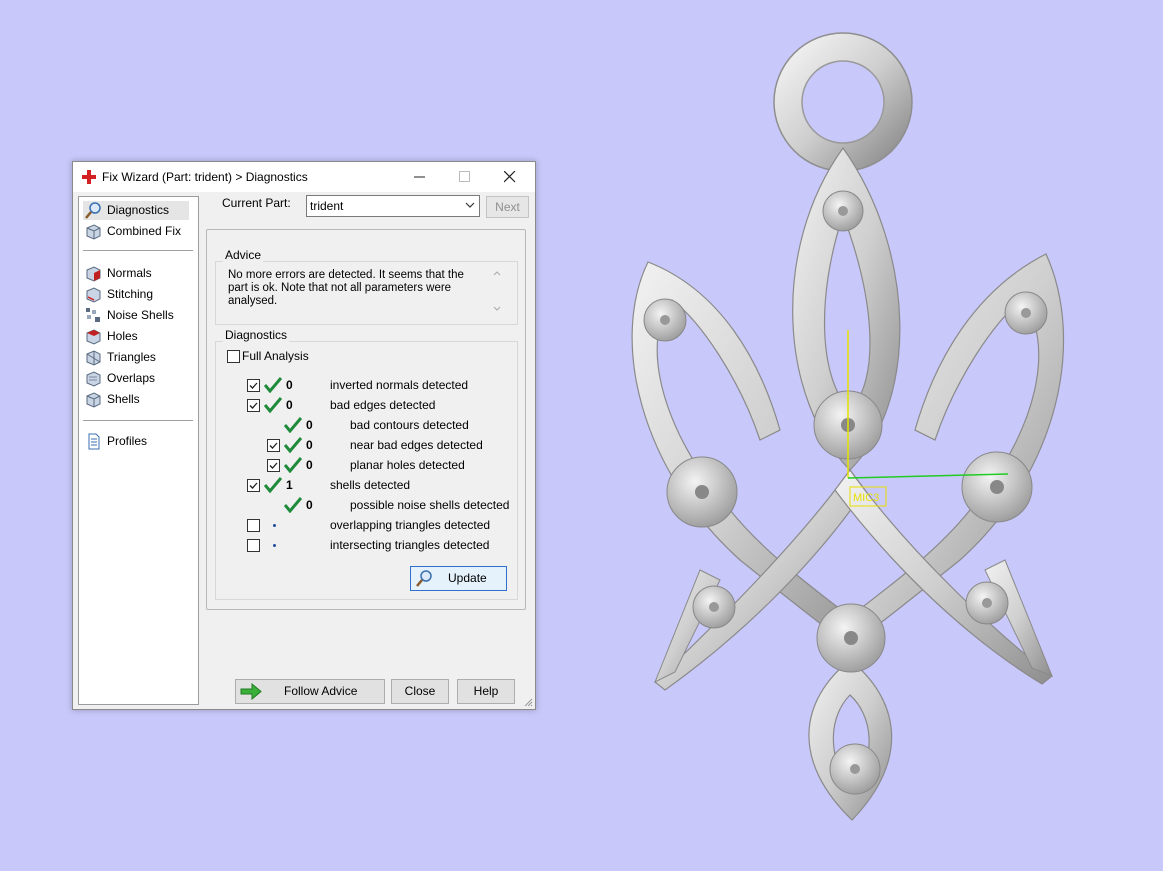  What do you see at coordinates (129, 273) in the screenshot?
I see `nav-label: Normals` at bounding box center [129, 273].